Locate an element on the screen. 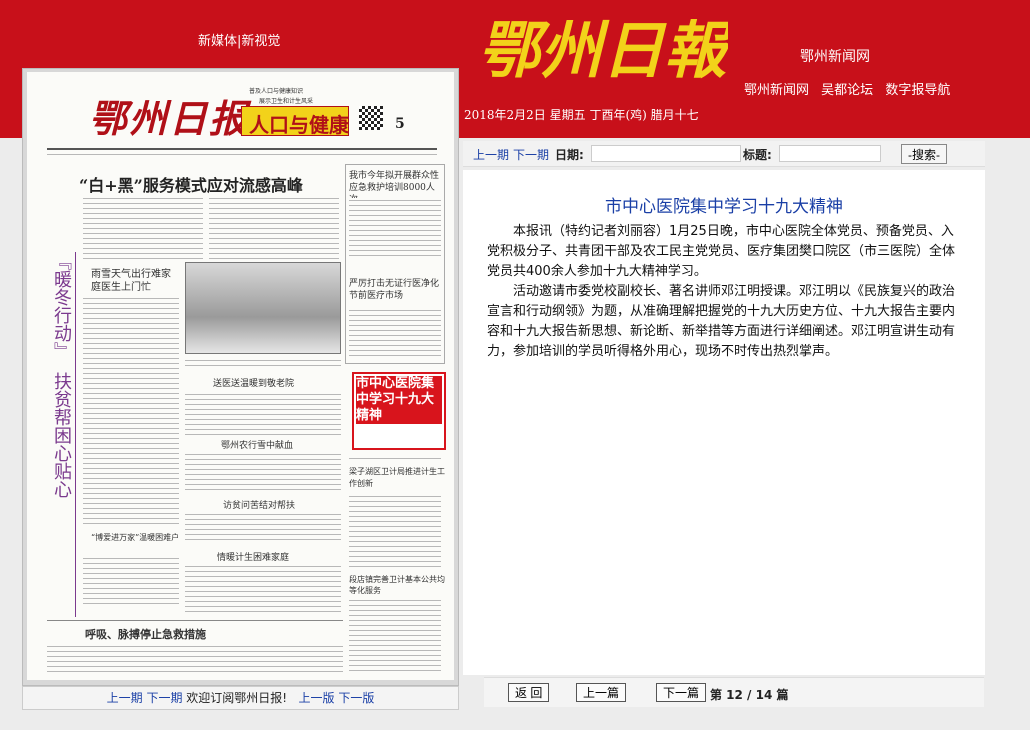 This screenshot has width=1030, height=730. paper-masthead: 鄂州日报 is located at coordinates (169, 118).